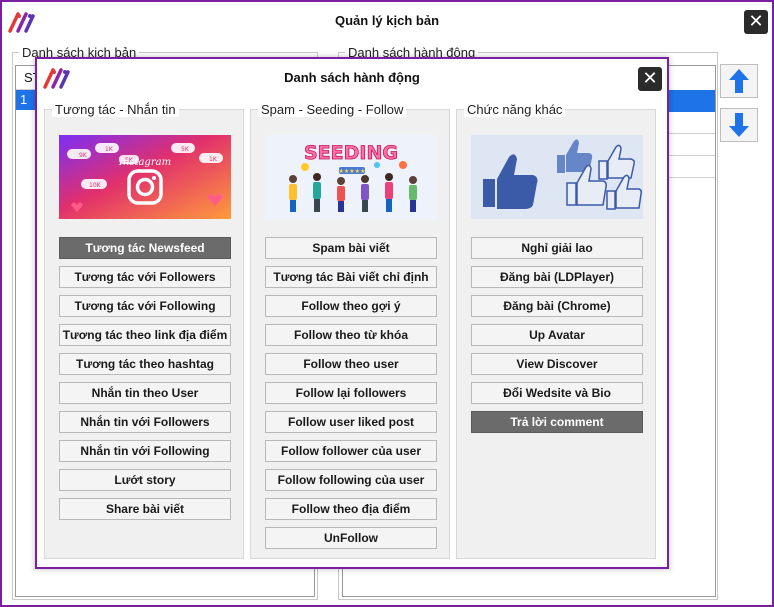  What do you see at coordinates (351, 177) in the screenshot?
I see `seeding-banner-image: SEEDING ★★★★★` at bounding box center [351, 177].